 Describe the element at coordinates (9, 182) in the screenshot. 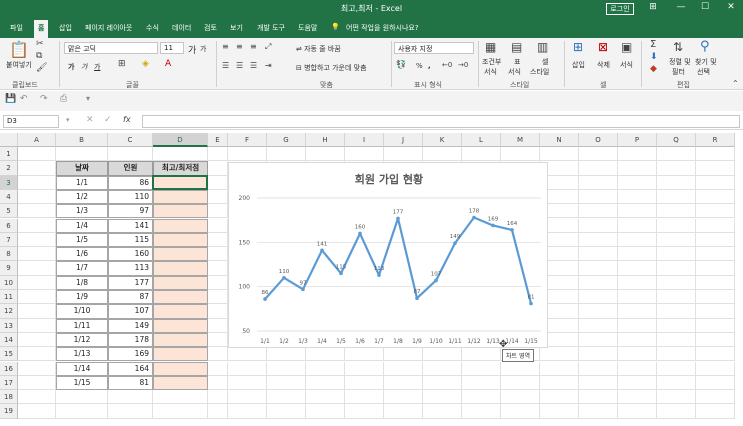

I see `row-header-3: 3` at that location.